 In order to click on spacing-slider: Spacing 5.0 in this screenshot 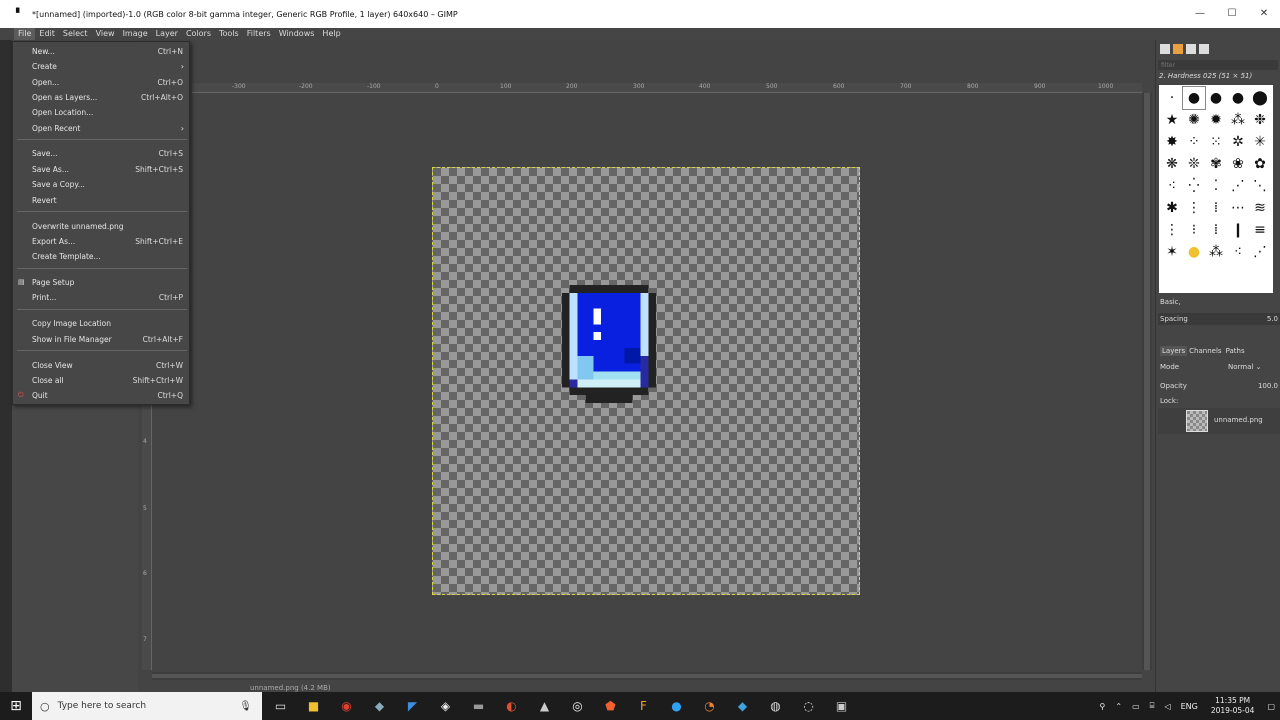, I will do `click(1219, 319)`.